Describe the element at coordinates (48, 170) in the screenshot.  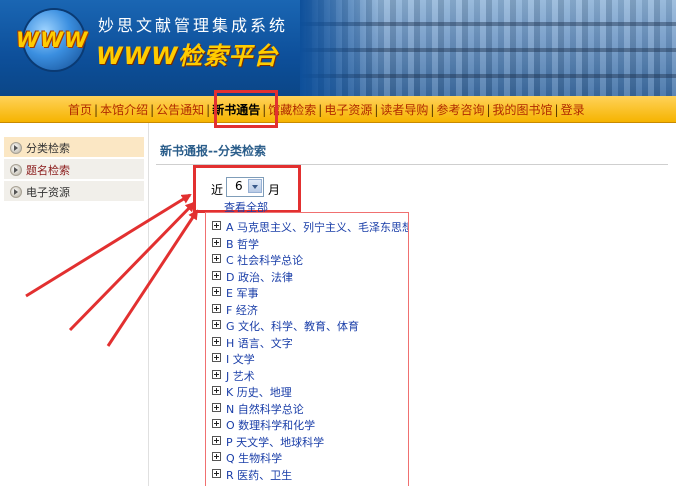
I see `sidebar-item-label: 题名检索` at that location.